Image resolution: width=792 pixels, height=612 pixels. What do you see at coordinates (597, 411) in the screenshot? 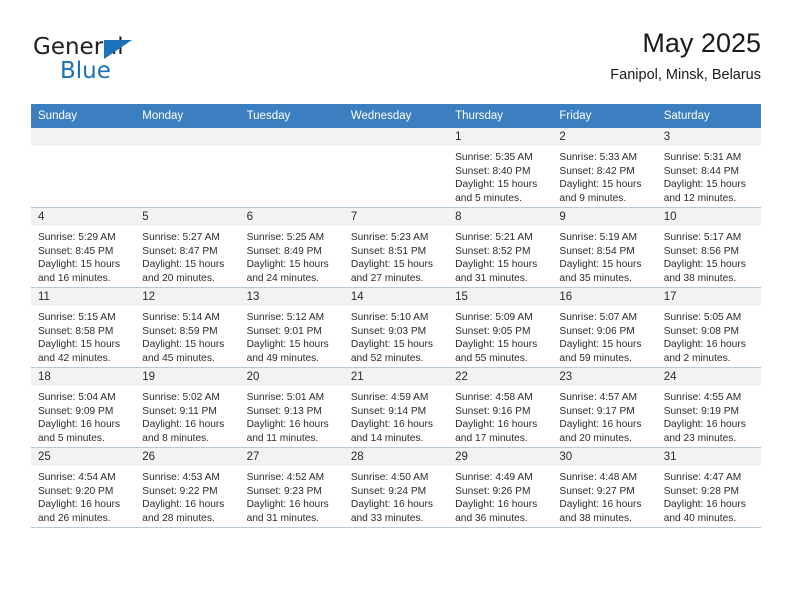
I see `sunset-text: Sunset: 9:17 PM` at bounding box center [597, 411].